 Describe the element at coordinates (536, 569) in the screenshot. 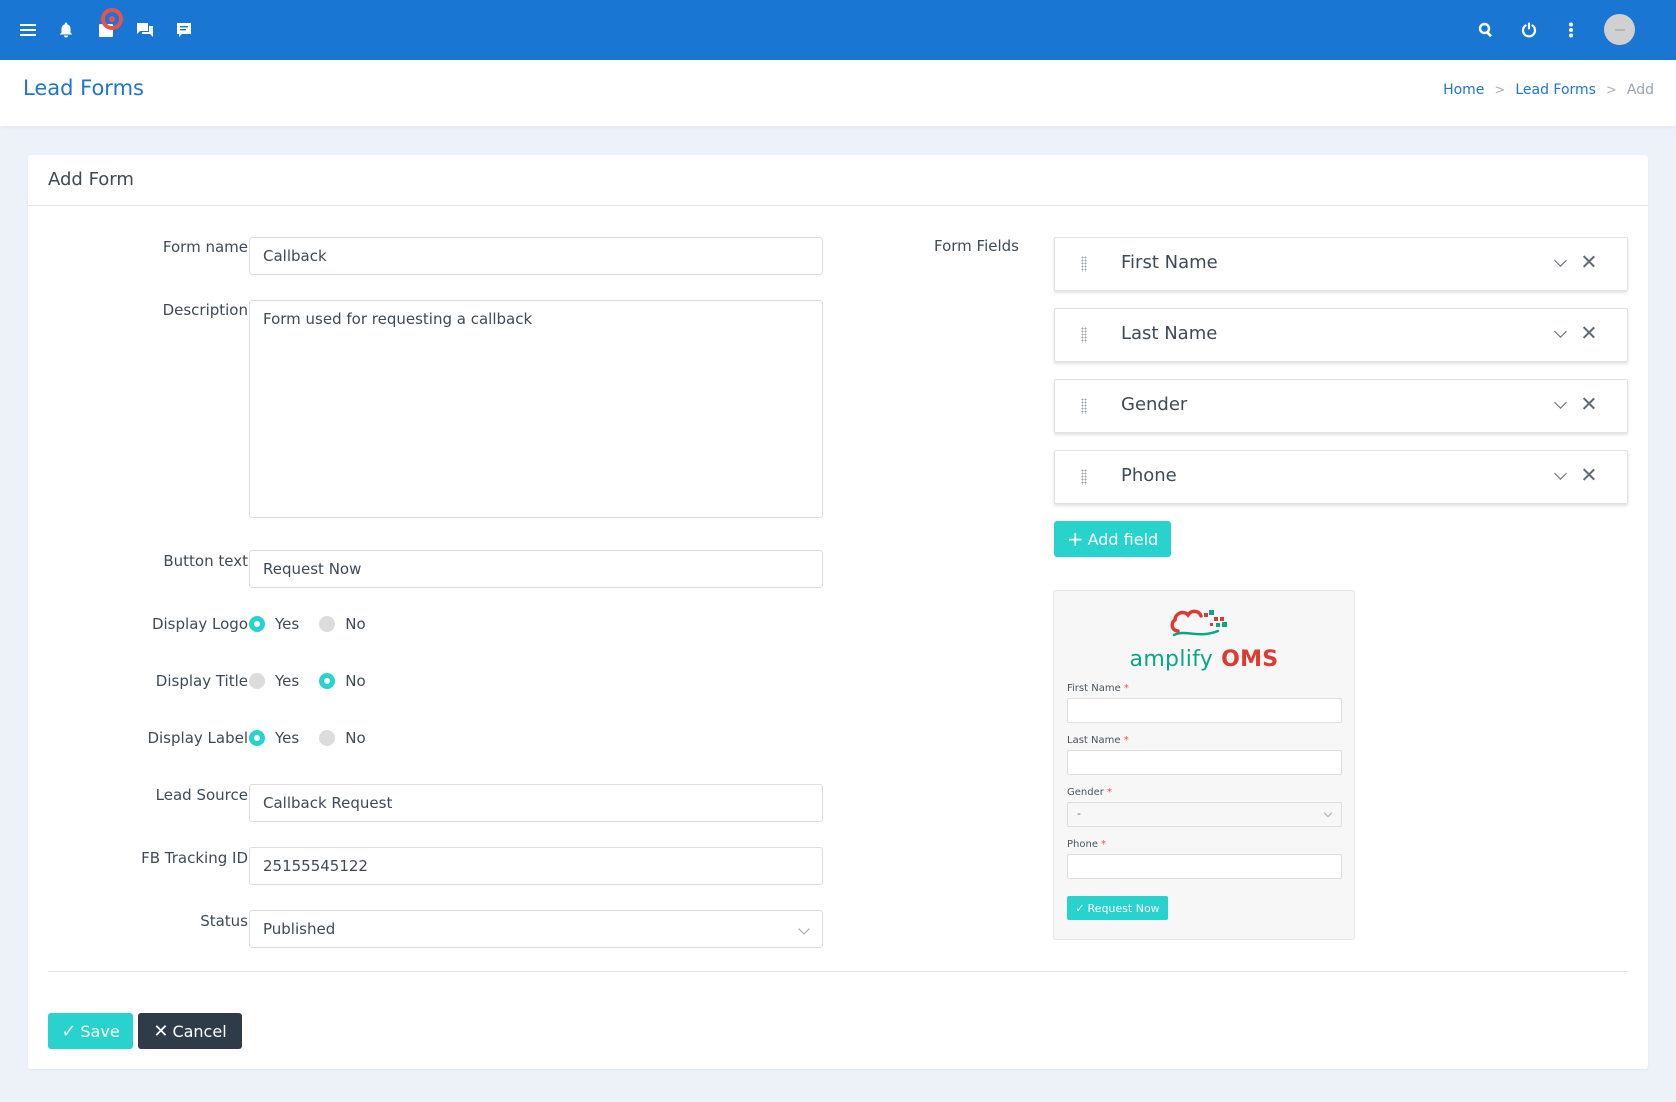

I see `button-text-input` at that location.